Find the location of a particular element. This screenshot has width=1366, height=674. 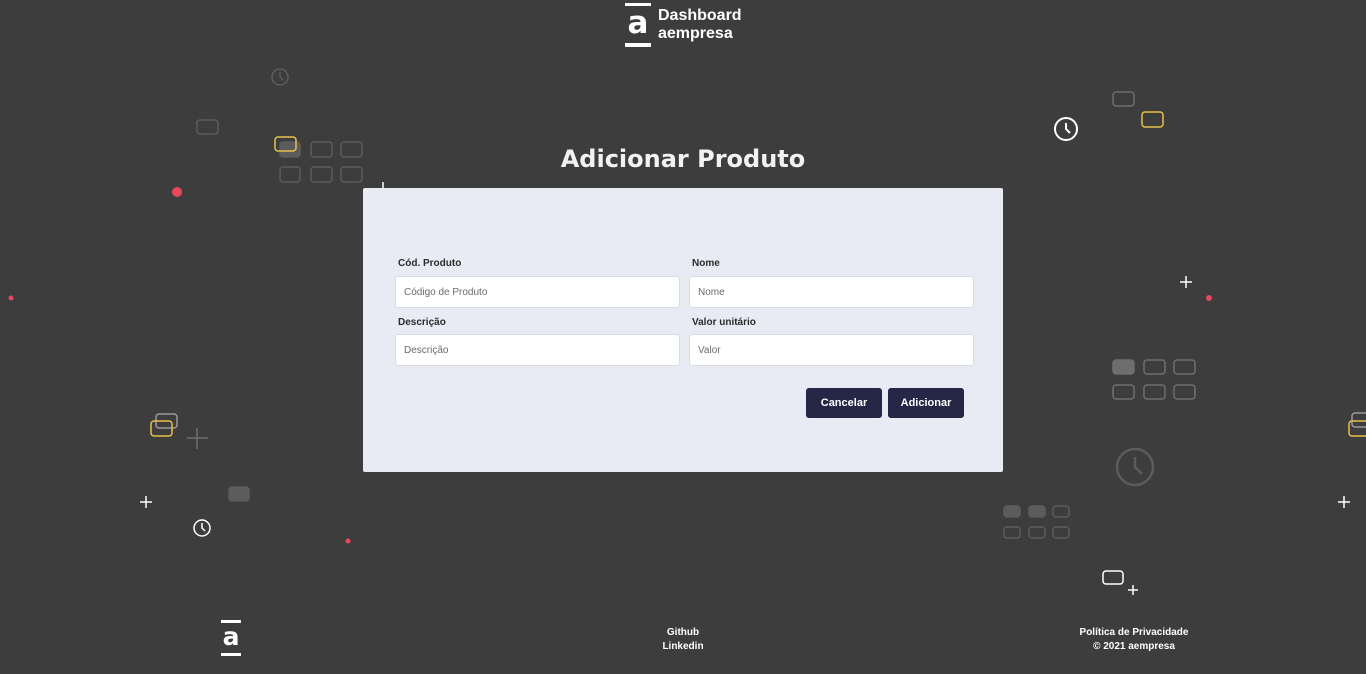

code-input is located at coordinates (537, 292).